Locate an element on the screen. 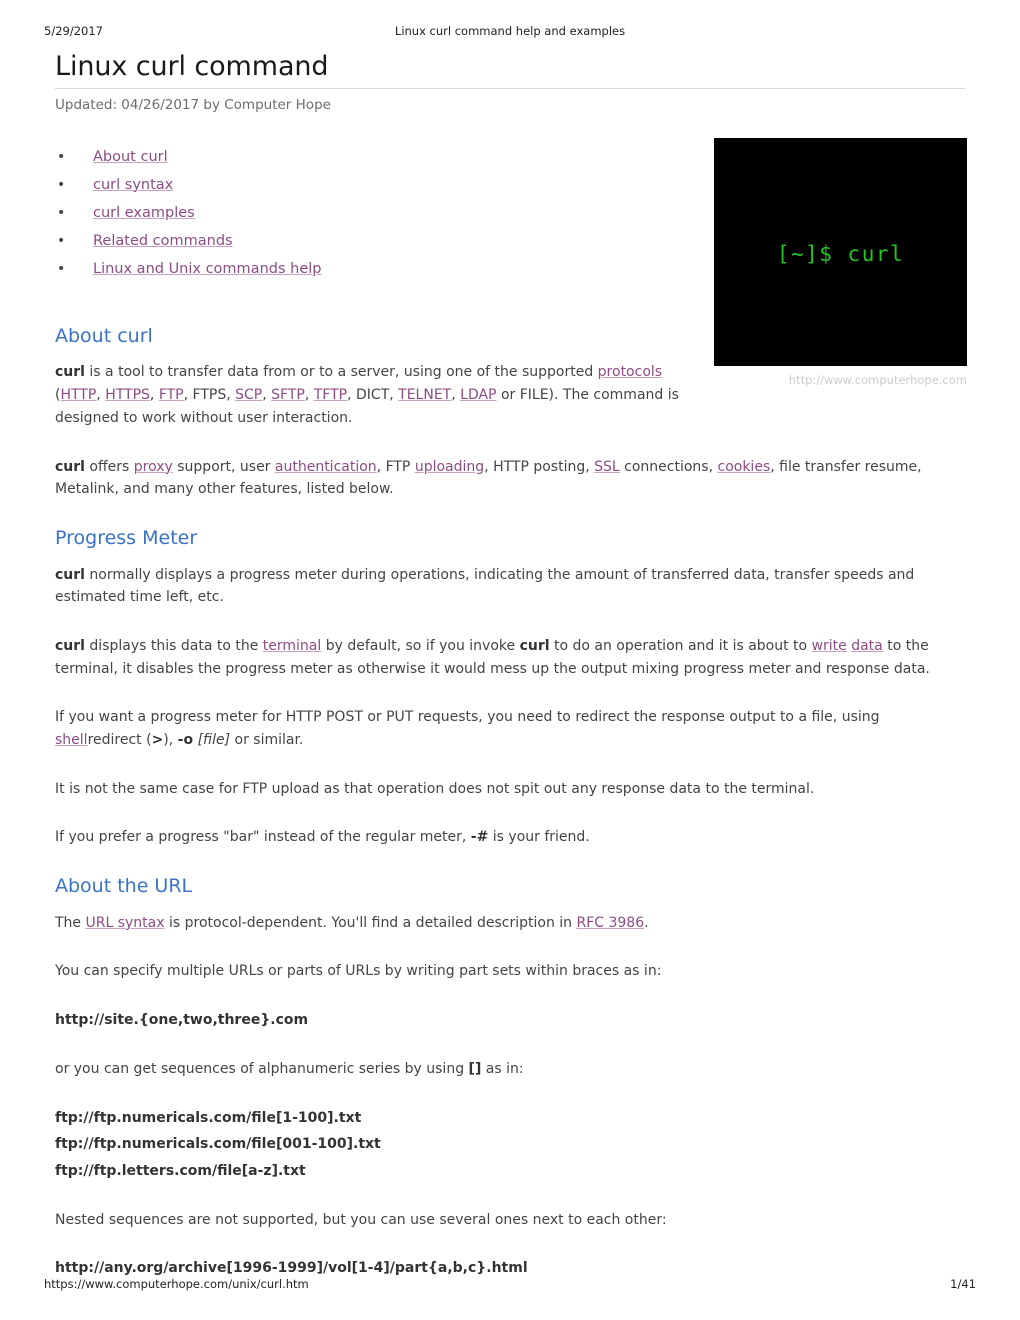  link-protocols: protocols is located at coordinates (630, 372).